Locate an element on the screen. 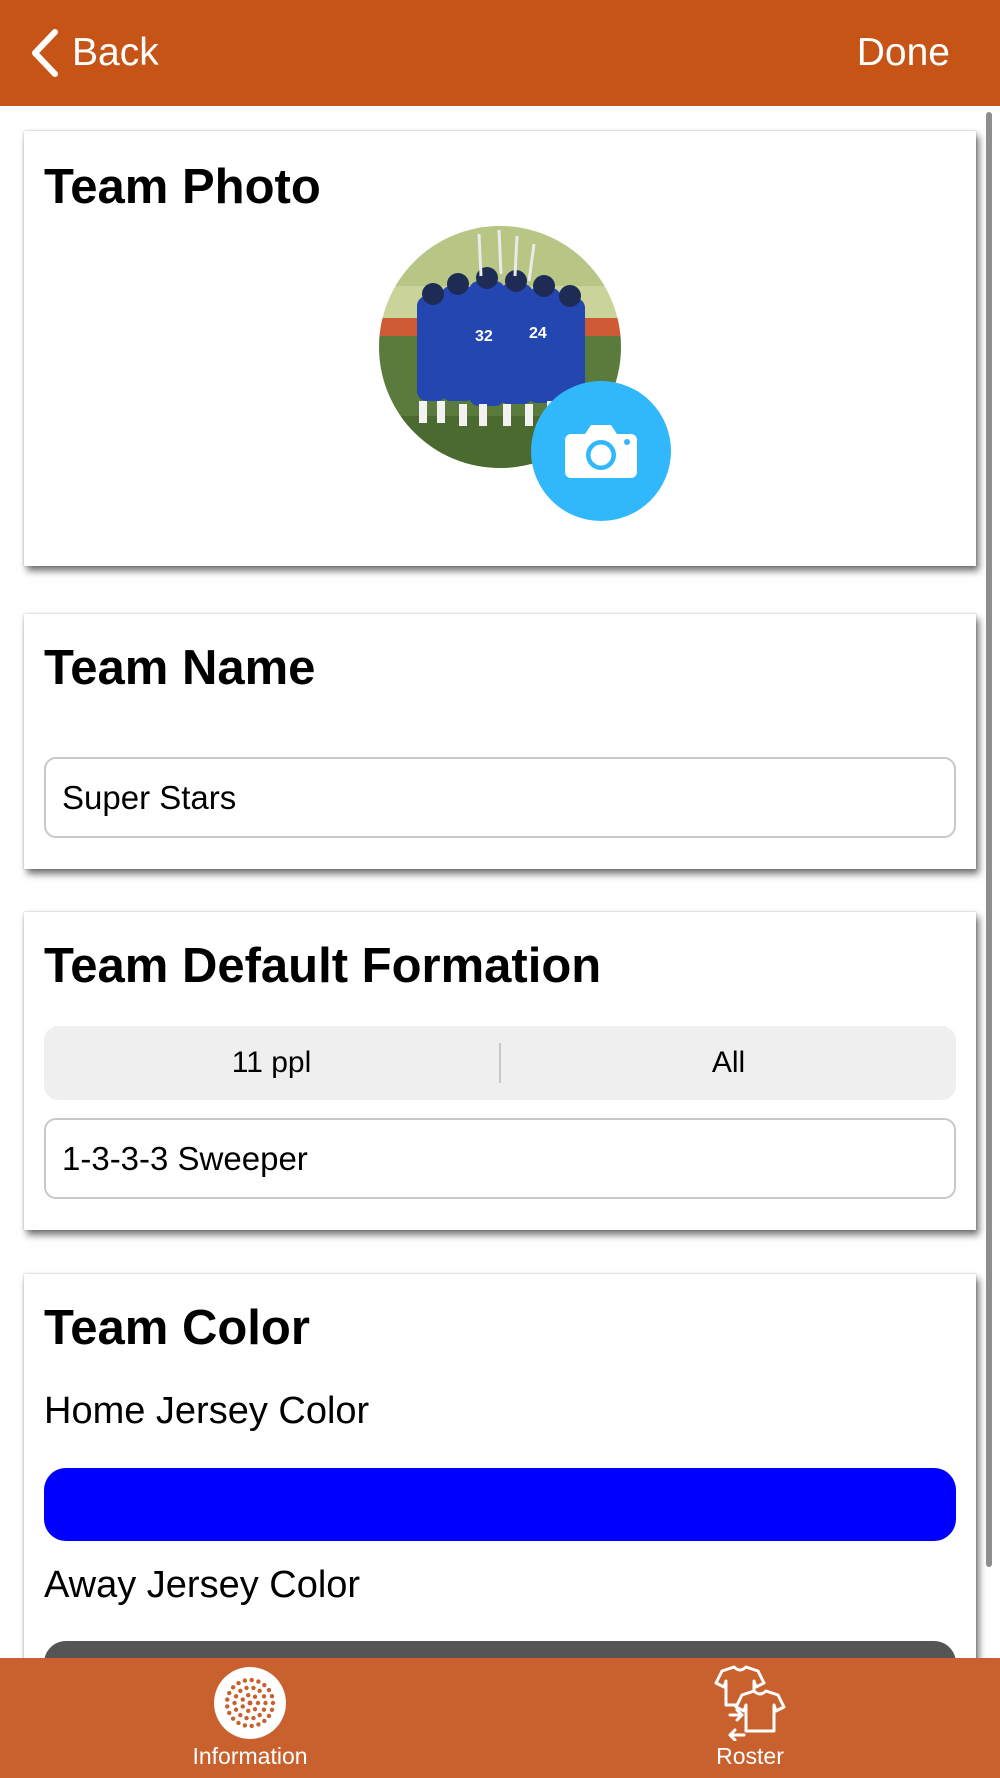 The height and width of the screenshot is (1778, 1000). camera-icon is located at coordinates (601, 451).